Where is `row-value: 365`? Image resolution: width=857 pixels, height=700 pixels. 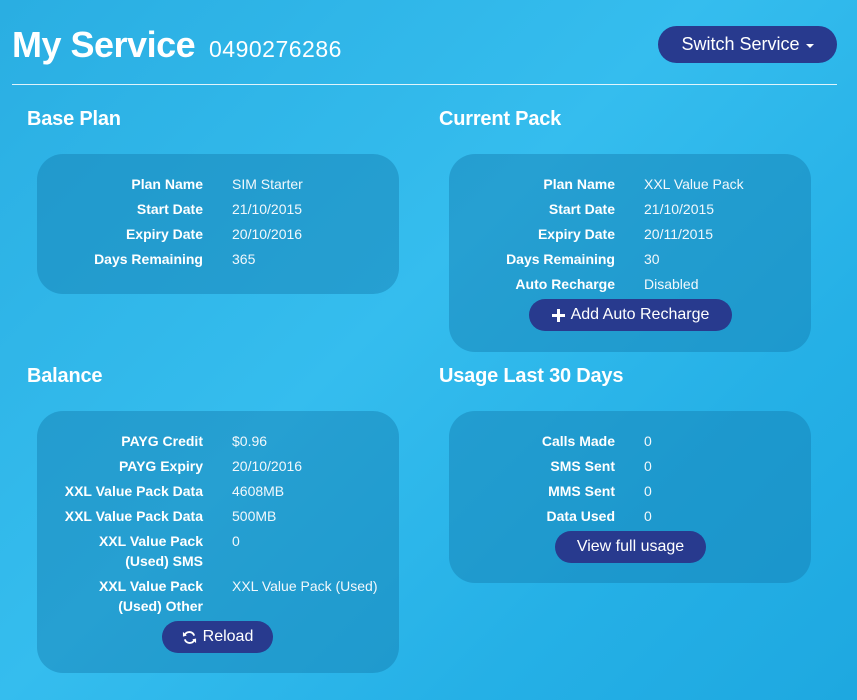 row-value: 365 is located at coordinates (244, 259).